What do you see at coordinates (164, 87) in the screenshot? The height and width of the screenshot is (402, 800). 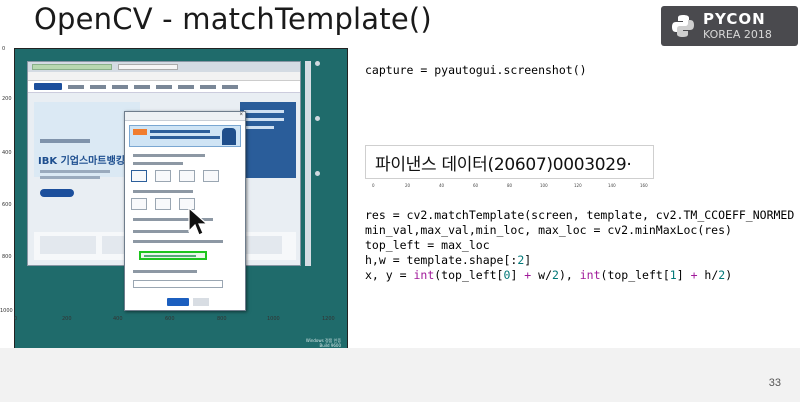 I see `site-navigation` at bounding box center [164, 87].